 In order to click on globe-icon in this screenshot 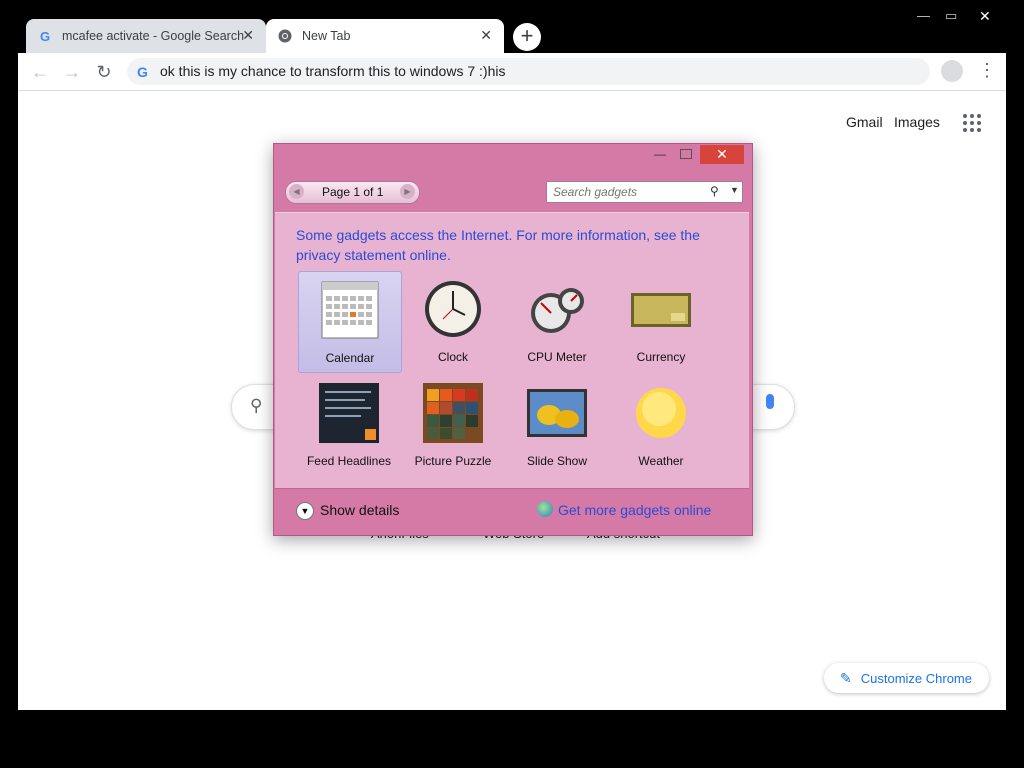, I will do `click(545, 509)`.